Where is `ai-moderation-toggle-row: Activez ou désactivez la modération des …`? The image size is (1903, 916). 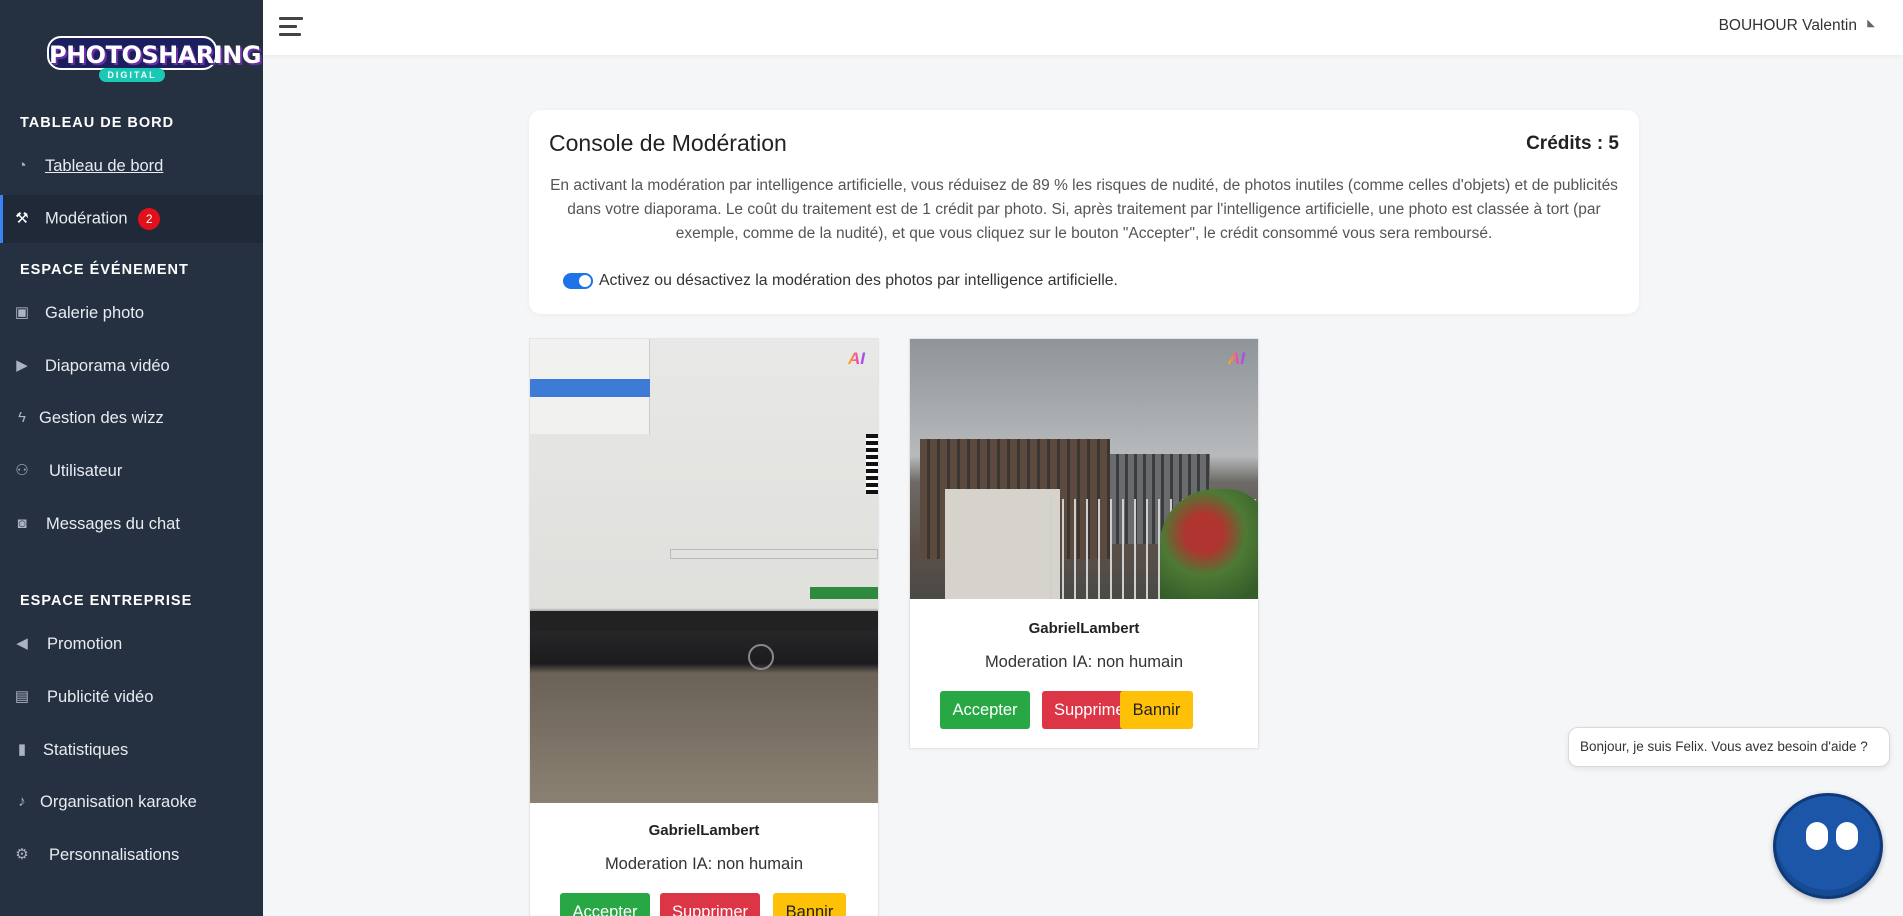
ai-moderation-toggle-row: Activez ou désactivez la modération des … is located at coordinates (840, 281).